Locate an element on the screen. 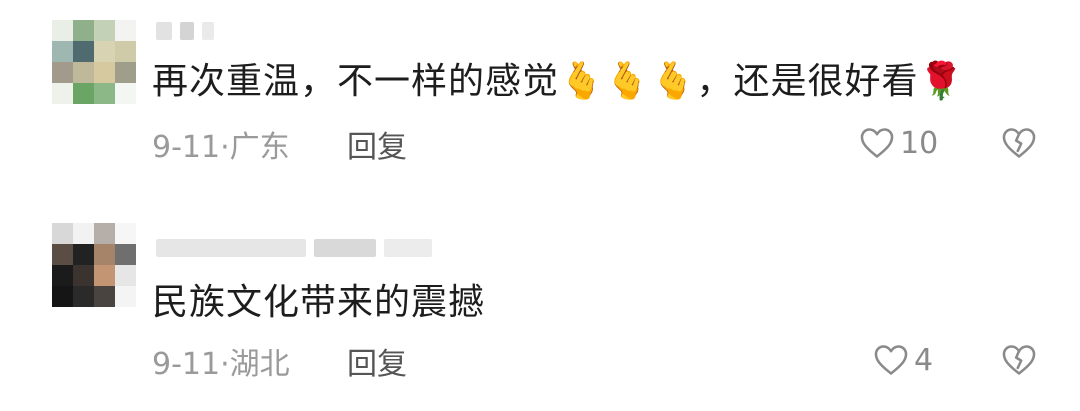  comment-location: 湖北 is located at coordinates (259, 364).